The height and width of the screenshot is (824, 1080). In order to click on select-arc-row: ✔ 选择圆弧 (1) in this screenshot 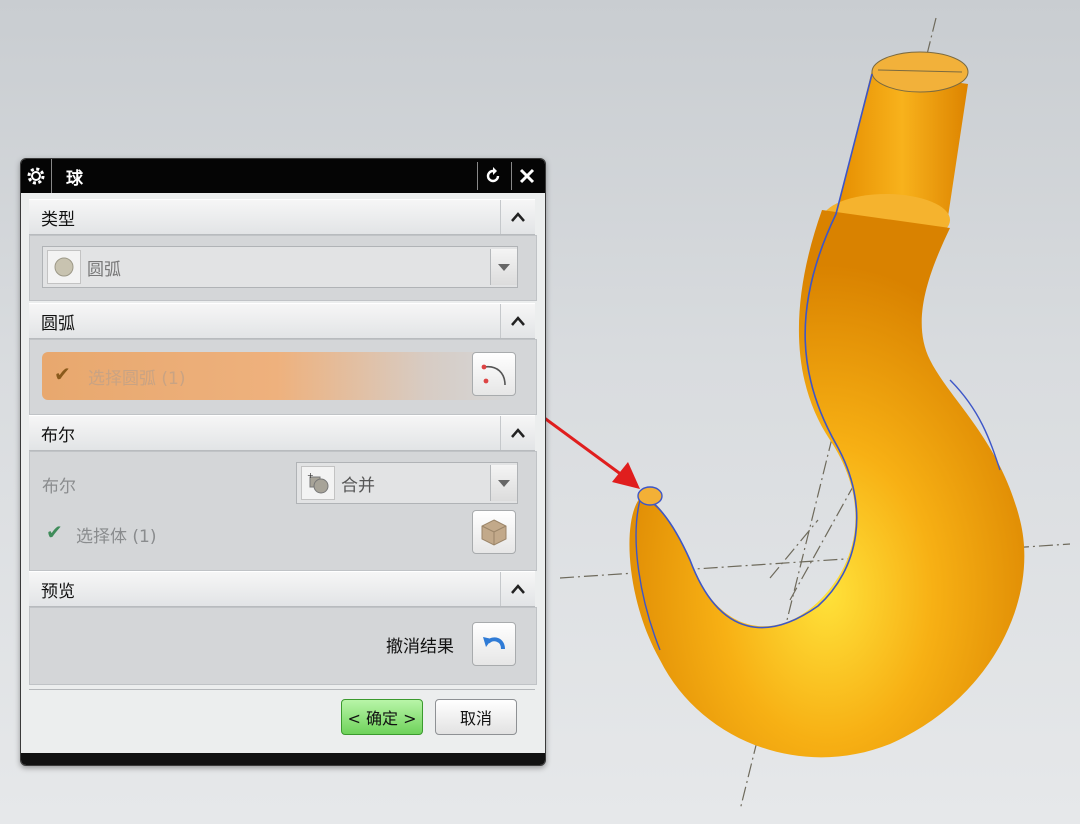, I will do `click(277, 376)`.